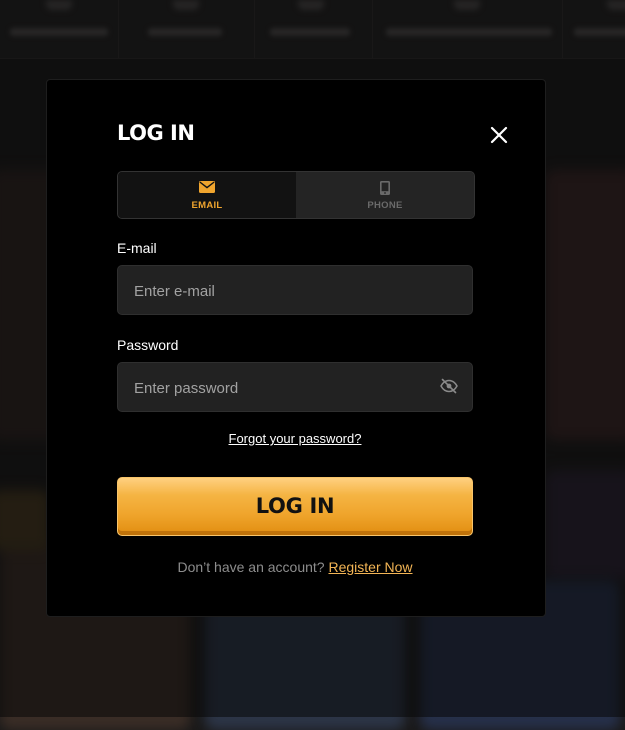 Image resolution: width=625 pixels, height=730 pixels. I want to click on envelope-icon, so click(207, 187).